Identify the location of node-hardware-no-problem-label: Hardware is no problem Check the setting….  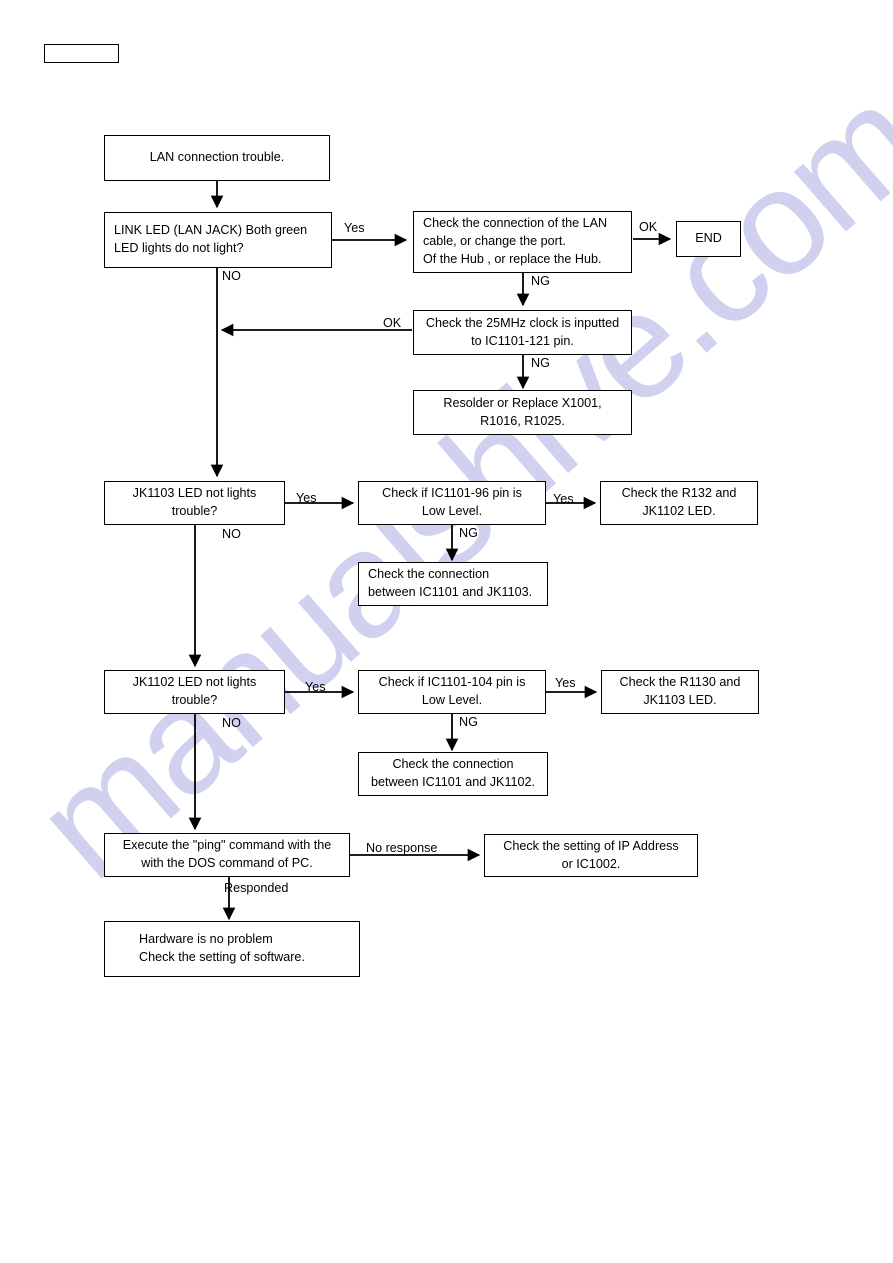
(222, 948).